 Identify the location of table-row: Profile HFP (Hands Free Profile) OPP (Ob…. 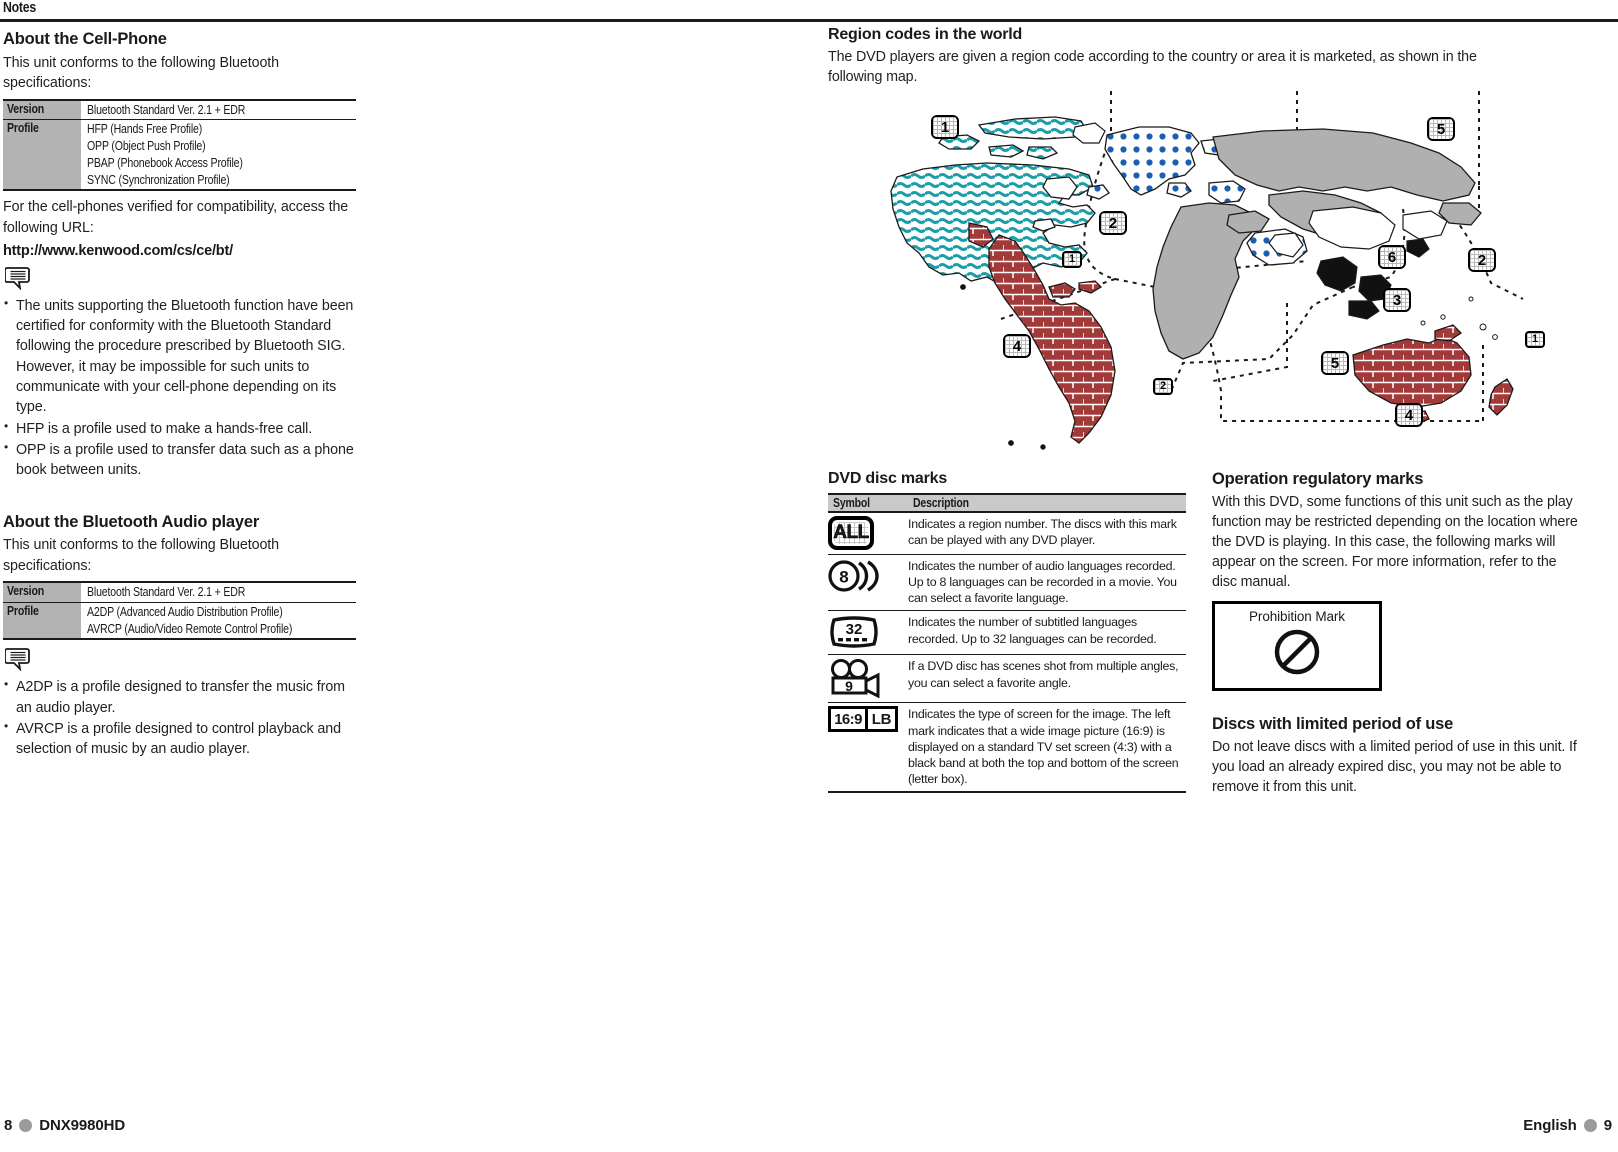
(179, 155).